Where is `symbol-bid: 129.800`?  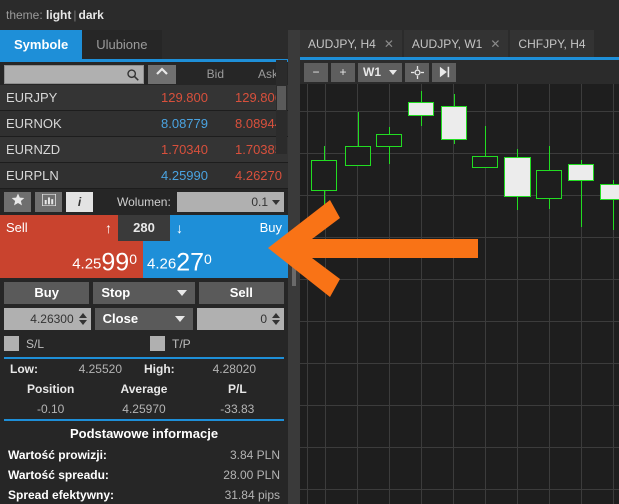
symbol-bid: 129.800 is located at coordinates (184, 97).